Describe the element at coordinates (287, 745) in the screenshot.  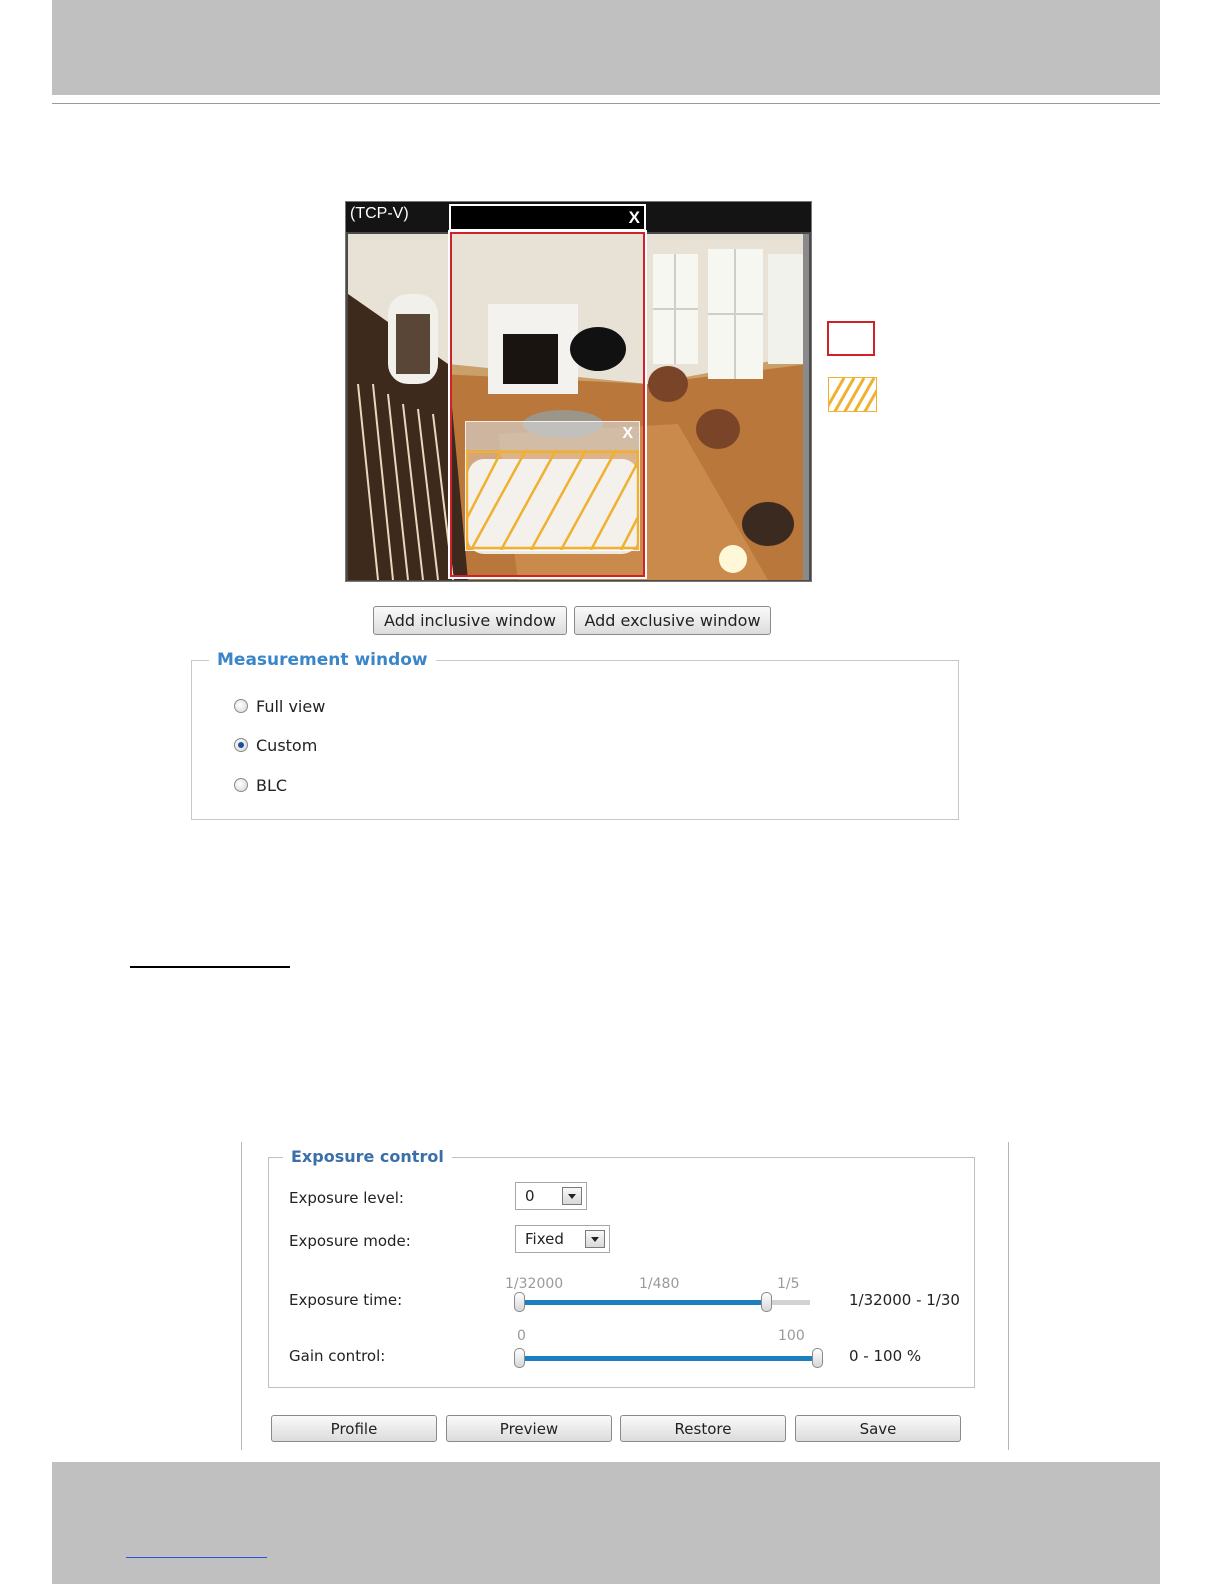
I see `radio-label: Custom` at that location.